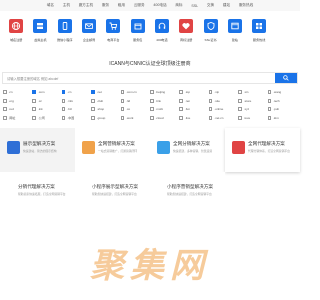 This screenshot has height=300, width=320. Describe the element at coordinates (235, 33) in the screenshot. I see `product-item: 建站` at that location.